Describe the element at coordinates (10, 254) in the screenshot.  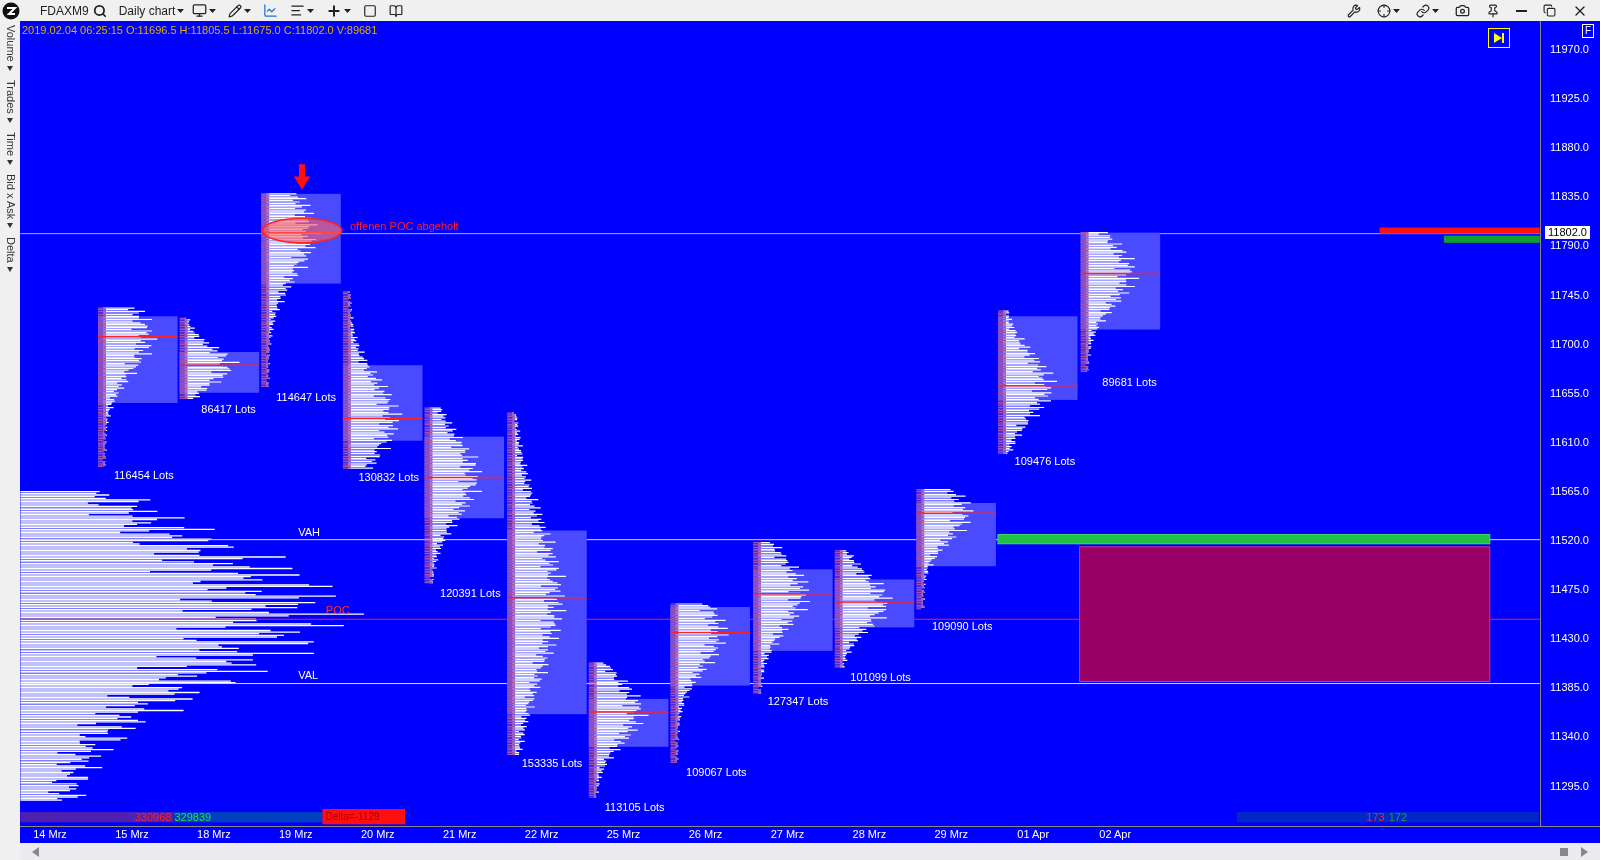
I see `side-tab: Delta` at that location.